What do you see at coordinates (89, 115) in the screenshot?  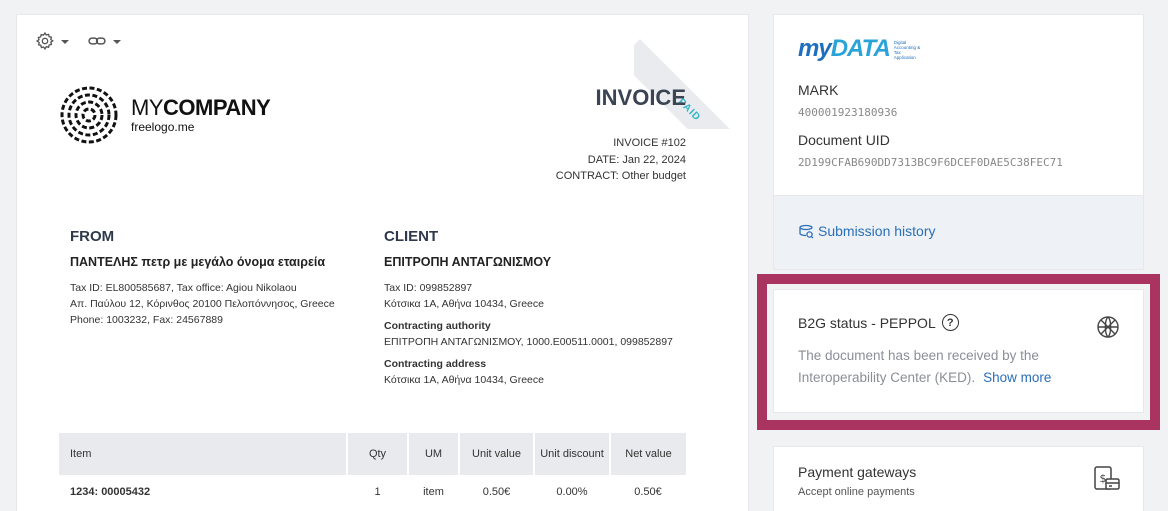 I see `spiral-logo-icon` at bounding box center [89, 115].